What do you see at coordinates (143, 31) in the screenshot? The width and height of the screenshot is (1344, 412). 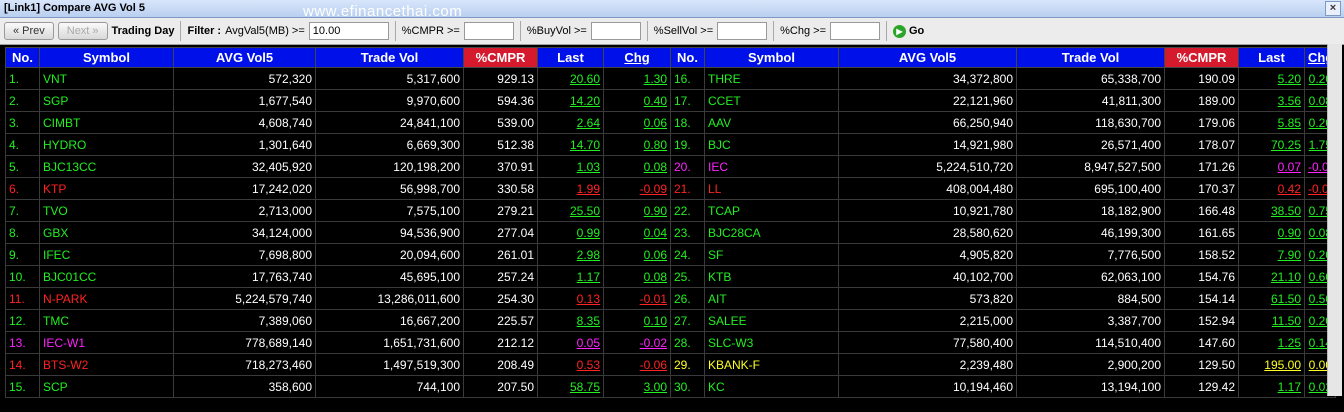 I see `trading-day-label: Trading Day` at bounding box center [143, 31].